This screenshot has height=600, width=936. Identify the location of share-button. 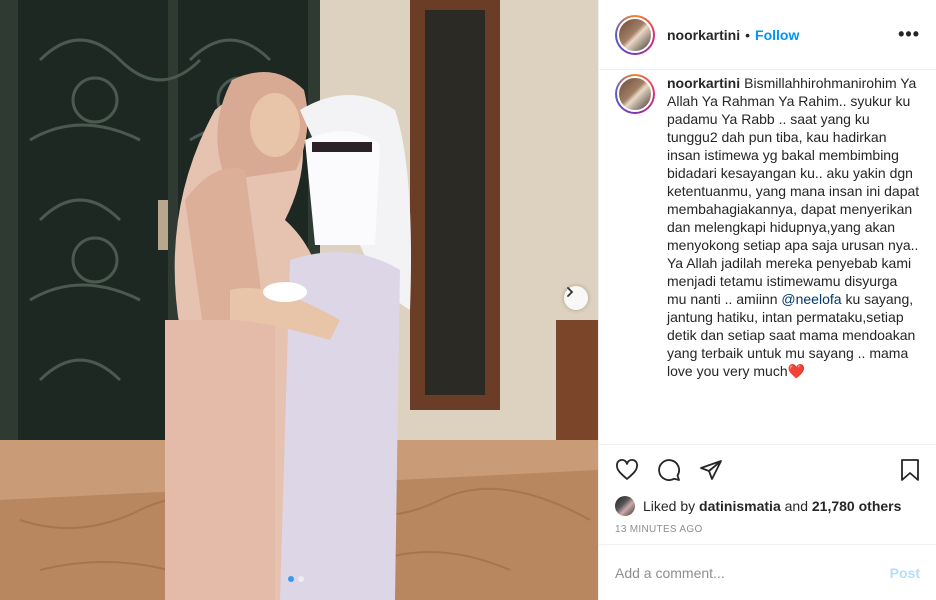
(711, 470).